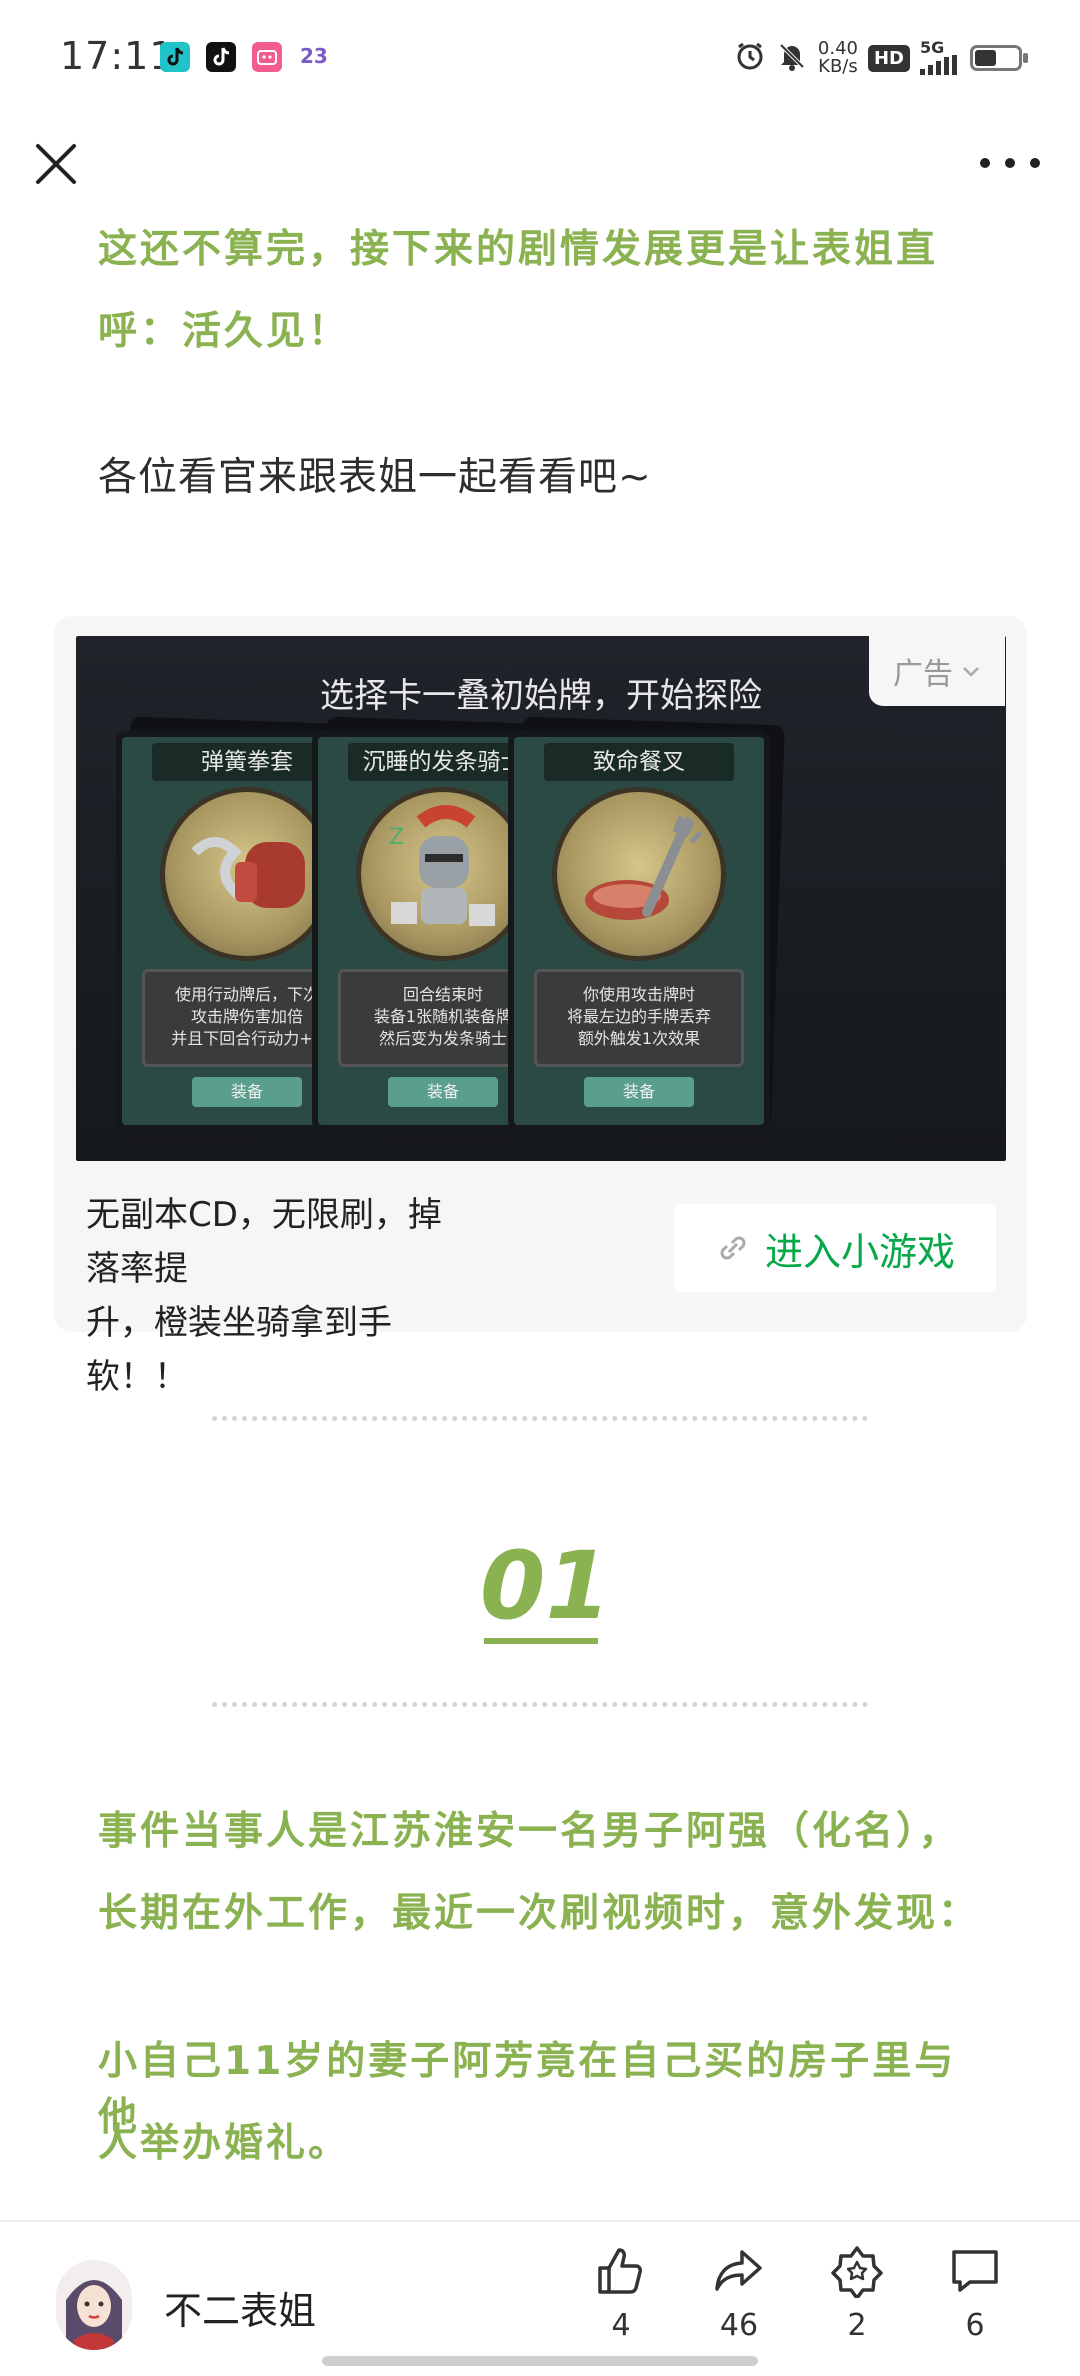  What do you see at coordinates (442, 865) in the screenshot?
I see `knight-icon: Z` at bounding box center [442, 865].